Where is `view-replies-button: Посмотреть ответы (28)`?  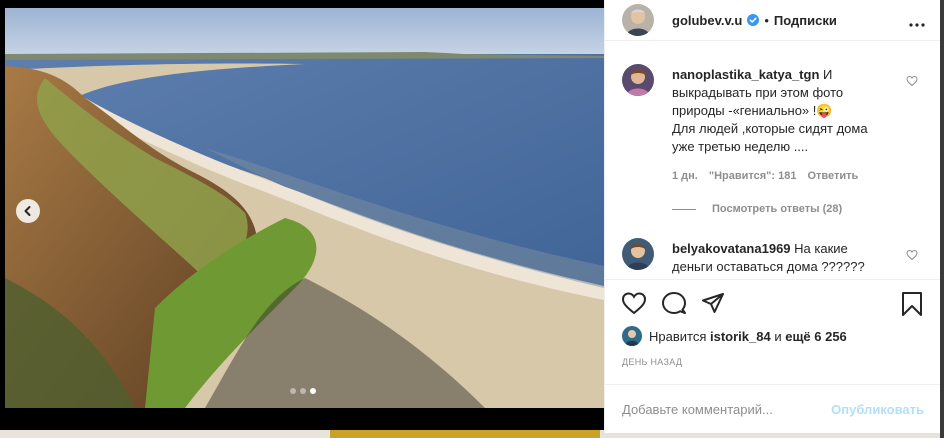
view-replies-button: Посмотреть ответы (28) is located at coordinates (757, 209).